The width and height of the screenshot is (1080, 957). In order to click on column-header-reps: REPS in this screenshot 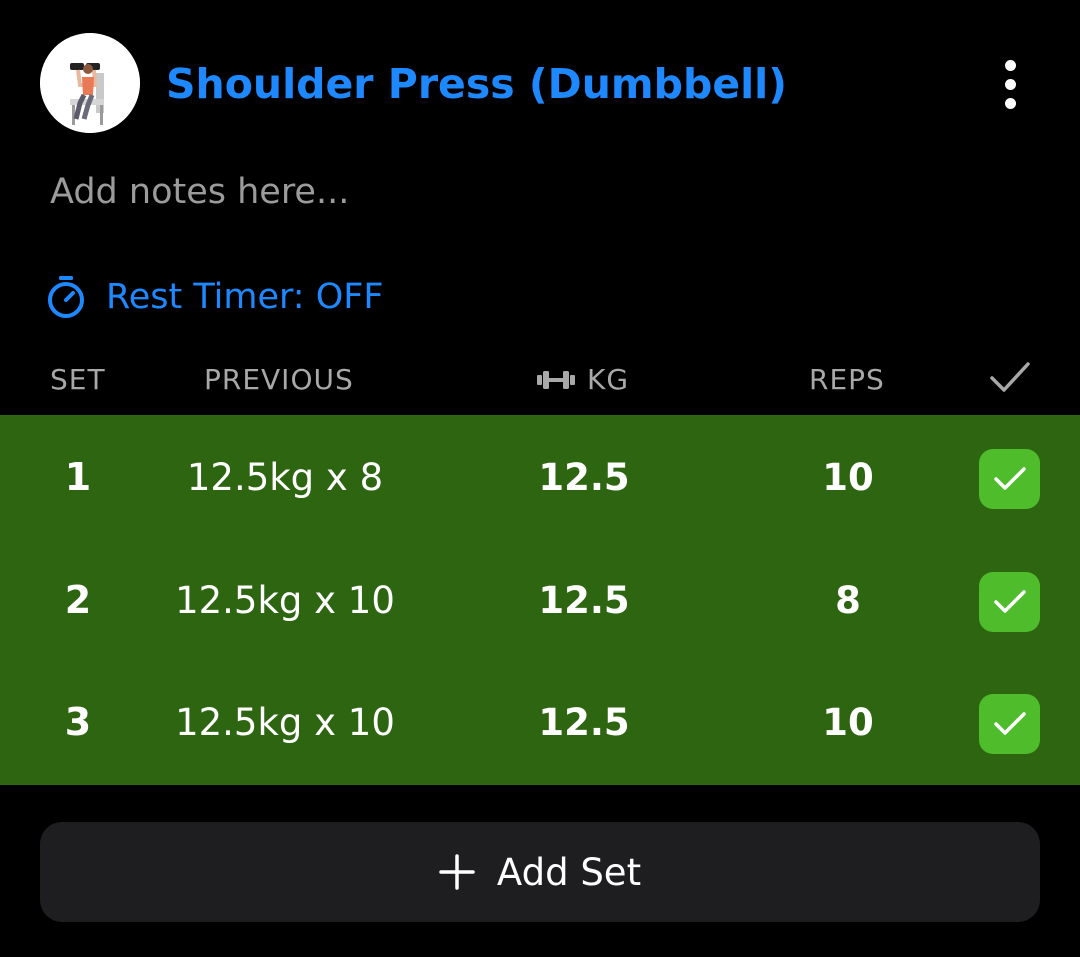, I will do `click(847, 379)`.